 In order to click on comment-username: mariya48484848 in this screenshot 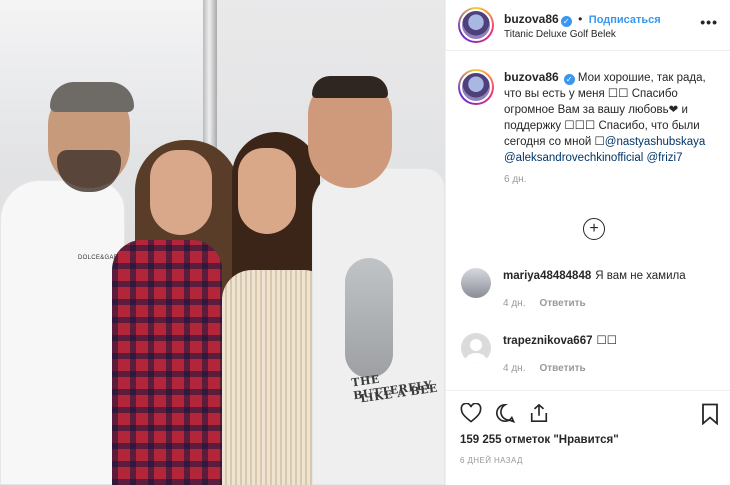, I will do `click(547, 276)`.